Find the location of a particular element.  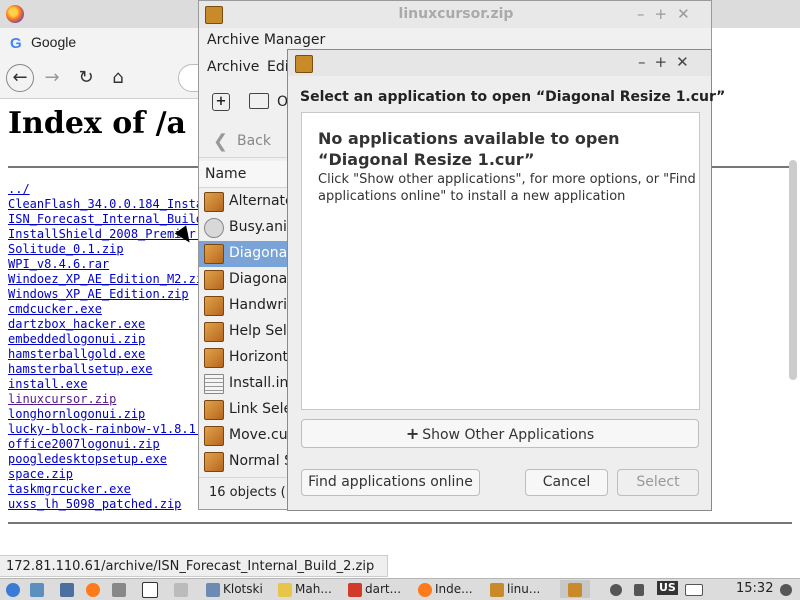

file-link: uxss_lh_5098_patched.zip is located at coordinates (108, 504).